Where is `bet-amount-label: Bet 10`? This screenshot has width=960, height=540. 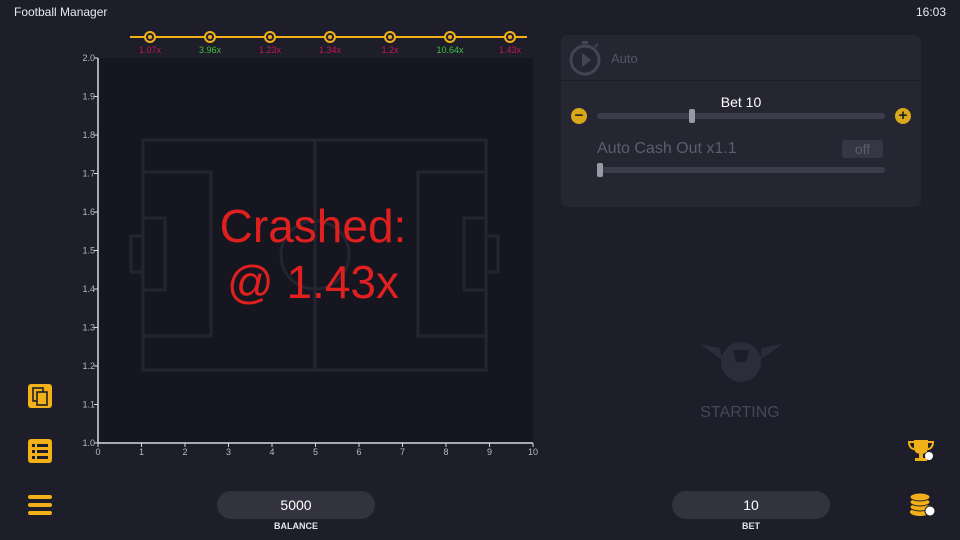 bet-amount-label: Bet 10 is located at coordinates (741, 102).